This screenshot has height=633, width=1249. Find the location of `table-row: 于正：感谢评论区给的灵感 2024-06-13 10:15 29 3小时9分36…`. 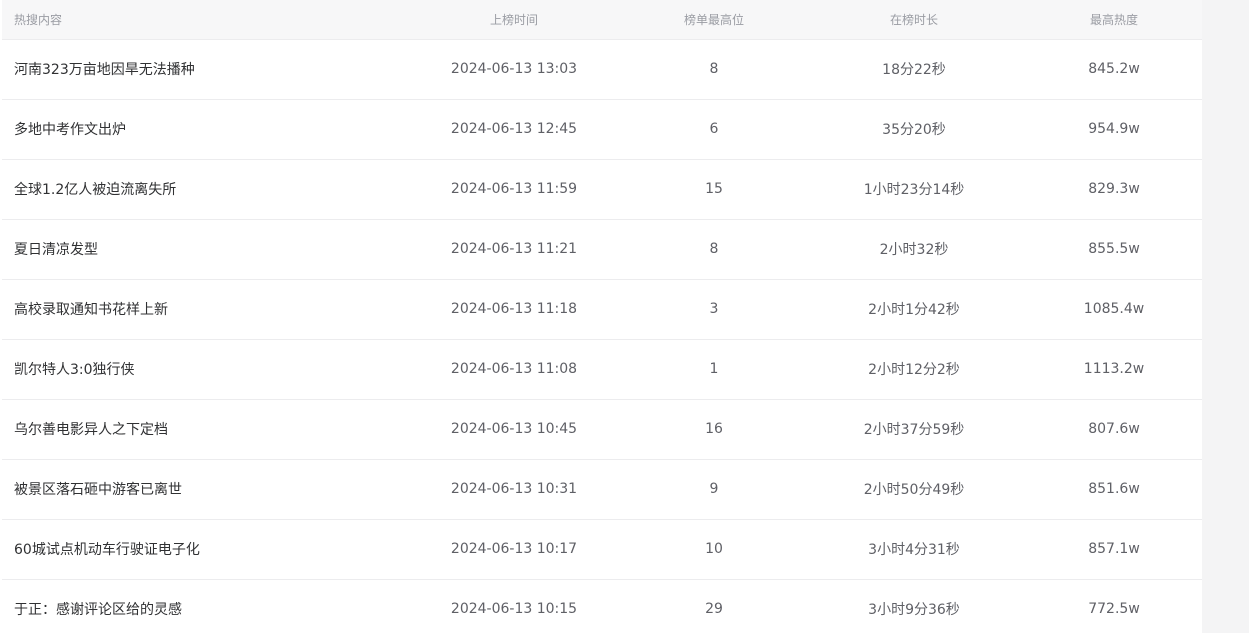

table-row: 于正：感谢评论区给的灵感 2024-06-13 10:15 29 3小时9分36… is located at coordinates (602, 606).